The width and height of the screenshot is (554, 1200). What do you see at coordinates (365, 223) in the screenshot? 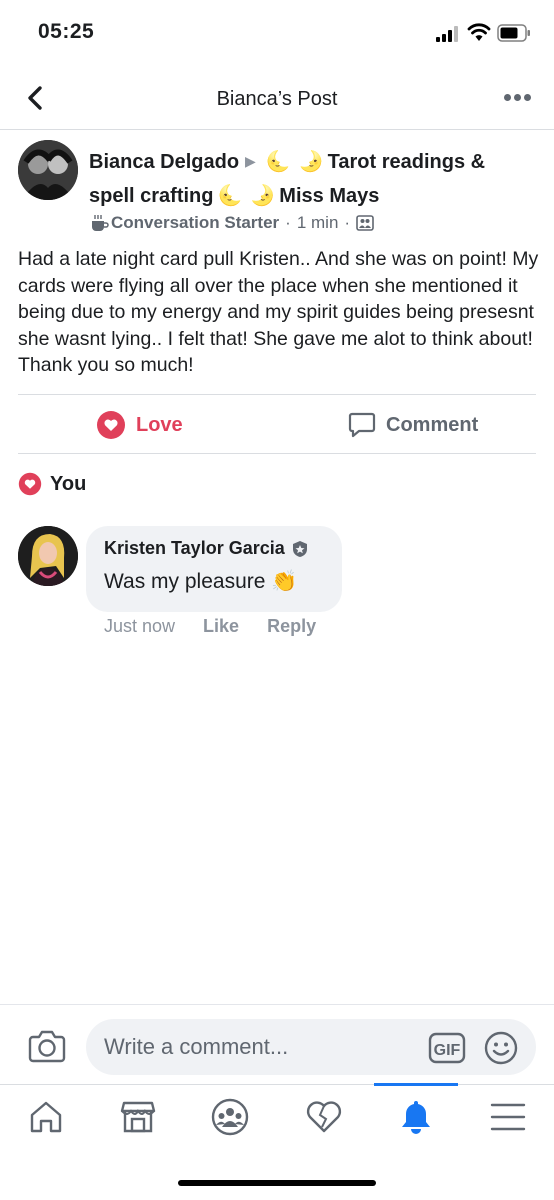
I see `group-privacy-icon` at bounding box center [365, 223].